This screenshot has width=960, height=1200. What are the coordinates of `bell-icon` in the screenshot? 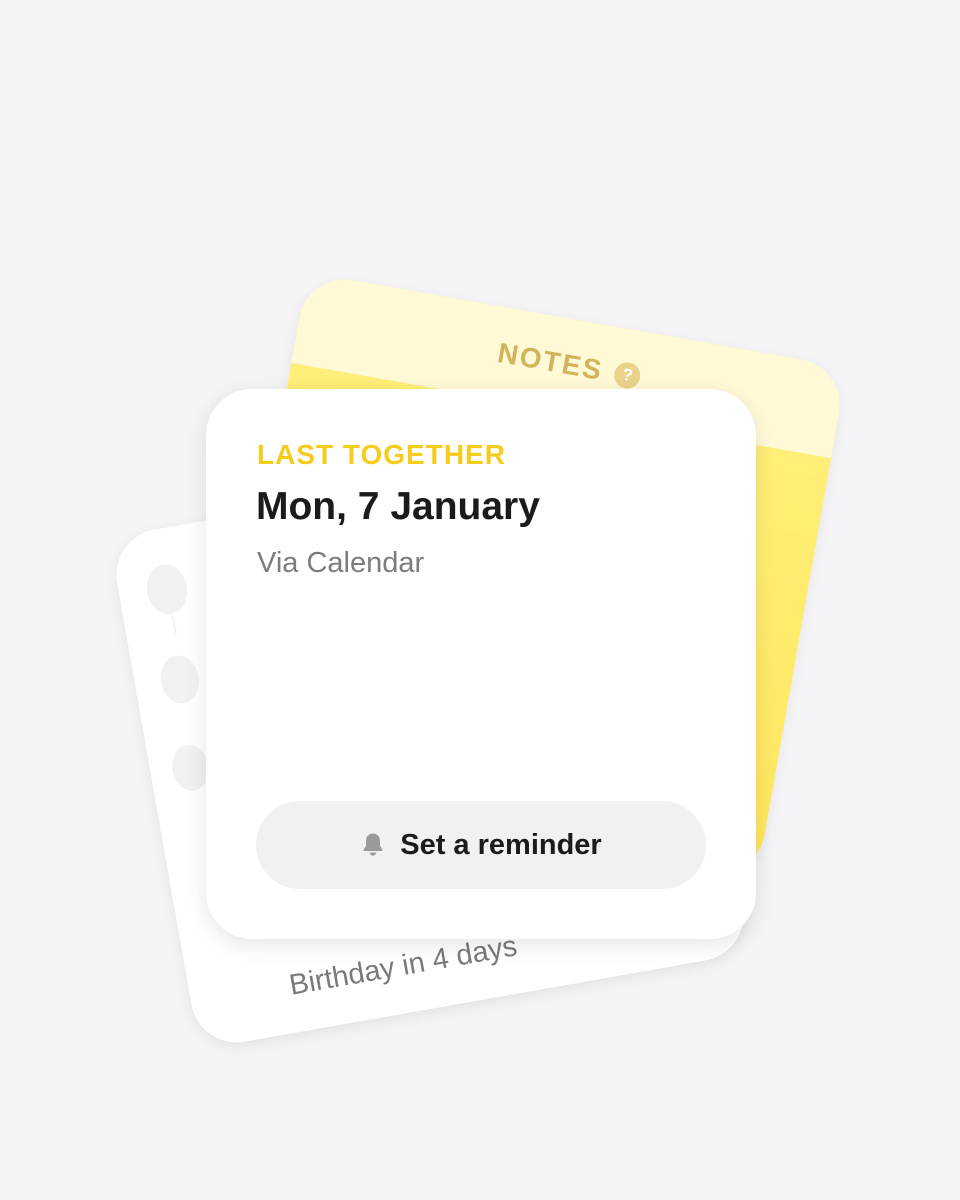 It's located at (373, 845).